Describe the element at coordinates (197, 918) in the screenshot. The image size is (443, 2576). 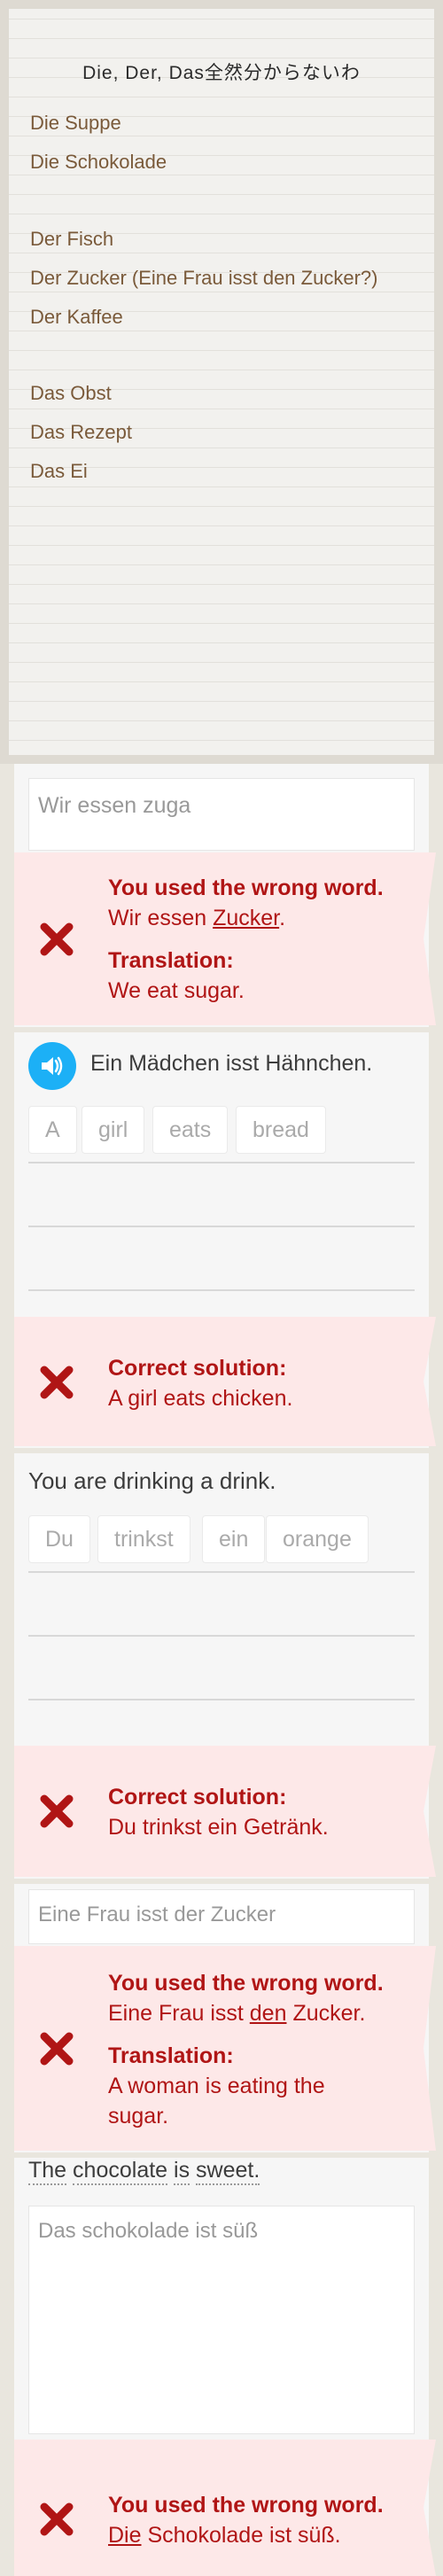
I see `correct-answer: Wir essen Zucker.` at that location.